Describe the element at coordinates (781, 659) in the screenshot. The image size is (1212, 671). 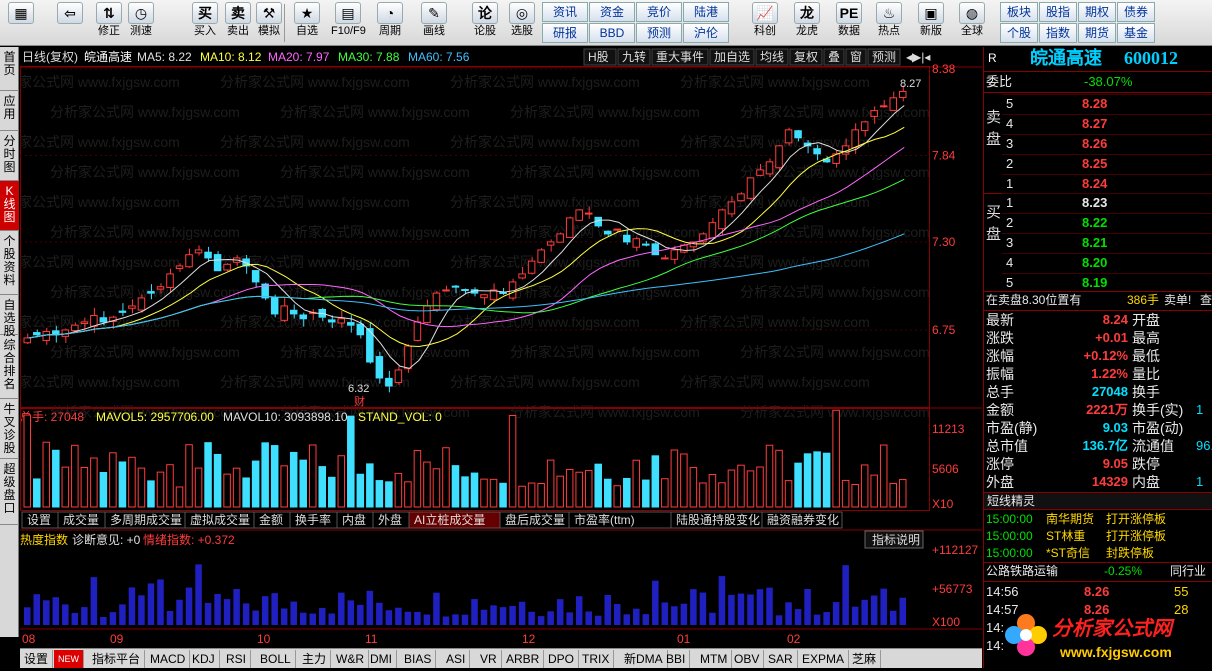
I see `indicator-tab: SAR` at that location.